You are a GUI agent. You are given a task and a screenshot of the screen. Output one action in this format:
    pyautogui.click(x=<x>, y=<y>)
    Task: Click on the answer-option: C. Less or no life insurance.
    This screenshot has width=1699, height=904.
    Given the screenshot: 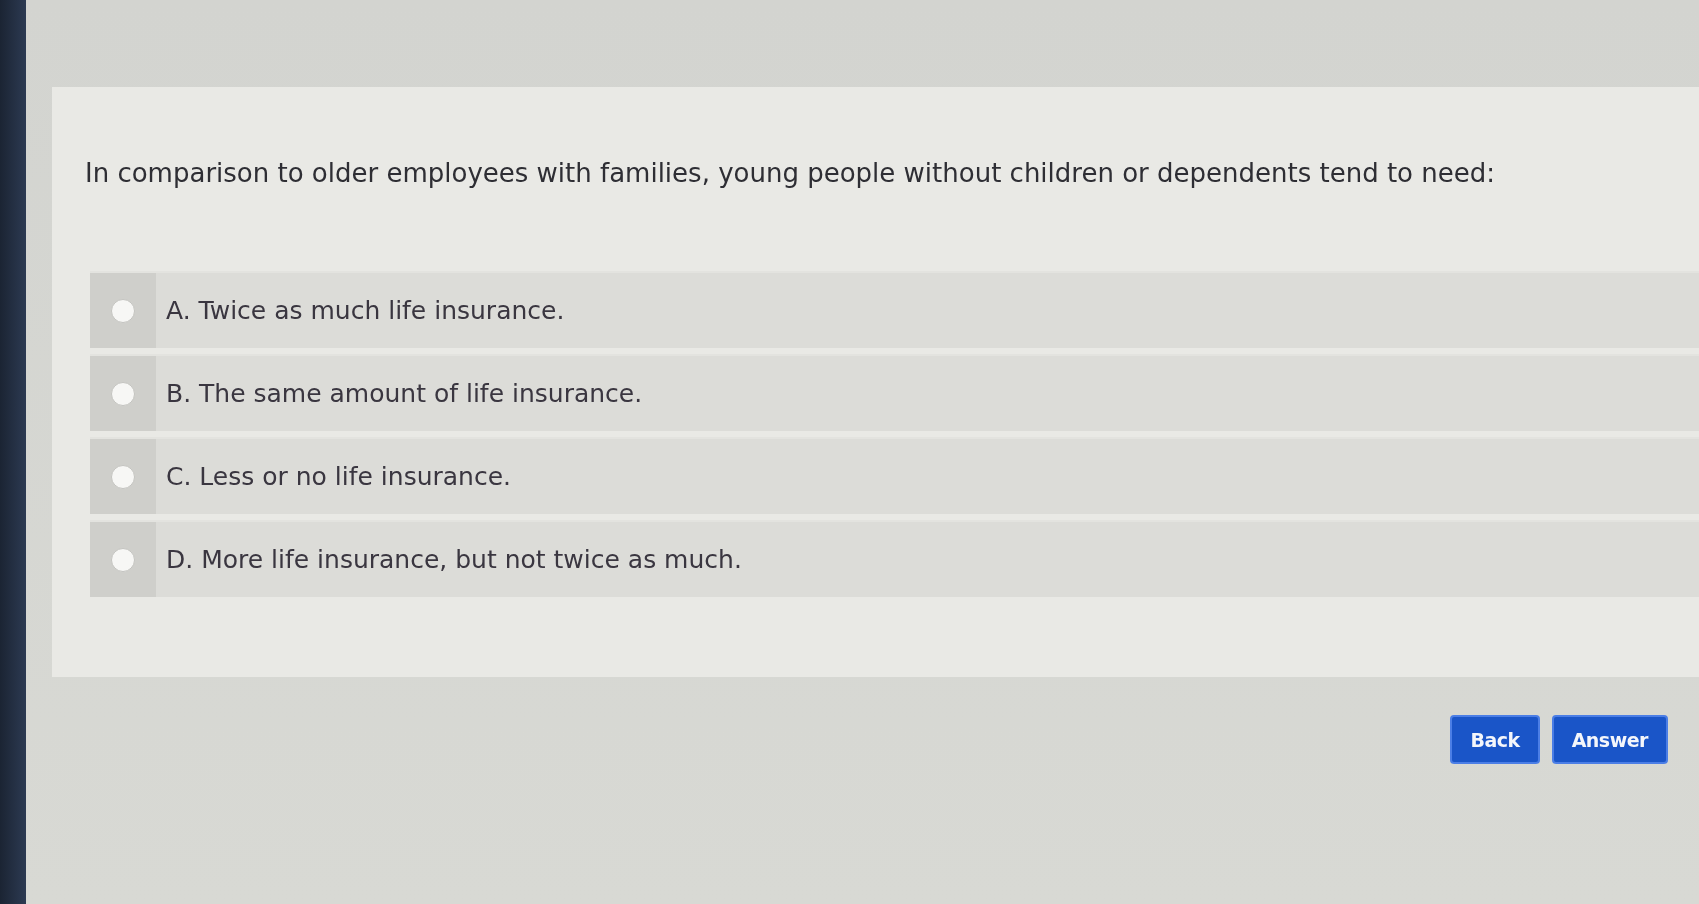 What is the action you would take?
    pyautogui.click(x=894, y=475)
    